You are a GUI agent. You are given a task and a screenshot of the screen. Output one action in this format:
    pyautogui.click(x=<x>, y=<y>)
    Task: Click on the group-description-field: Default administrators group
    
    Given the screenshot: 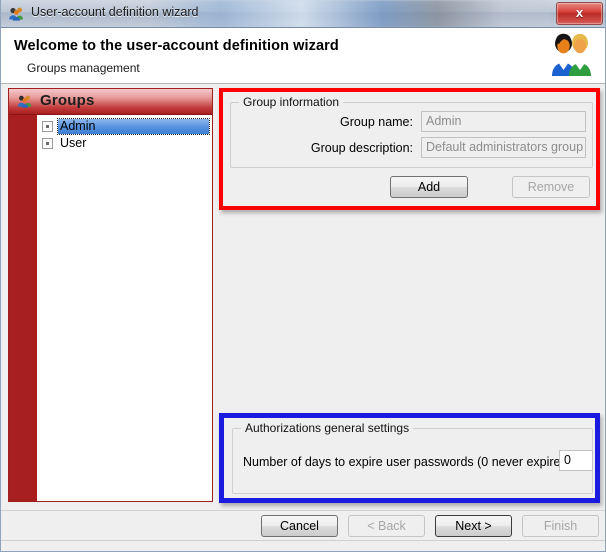 What is the action you would take?
    pyautogui.click(x=503, y=147)
    